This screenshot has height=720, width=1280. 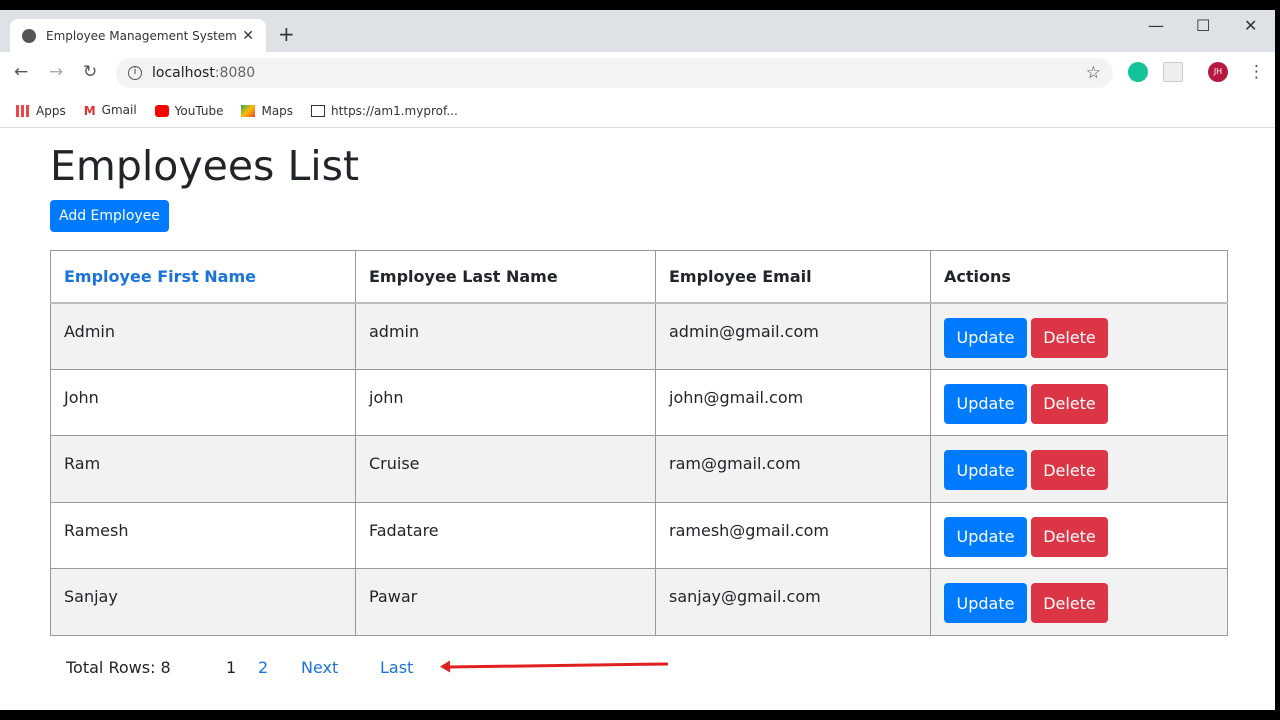 I want to click on new-tab-icon: +, so click(x=286, y=34).